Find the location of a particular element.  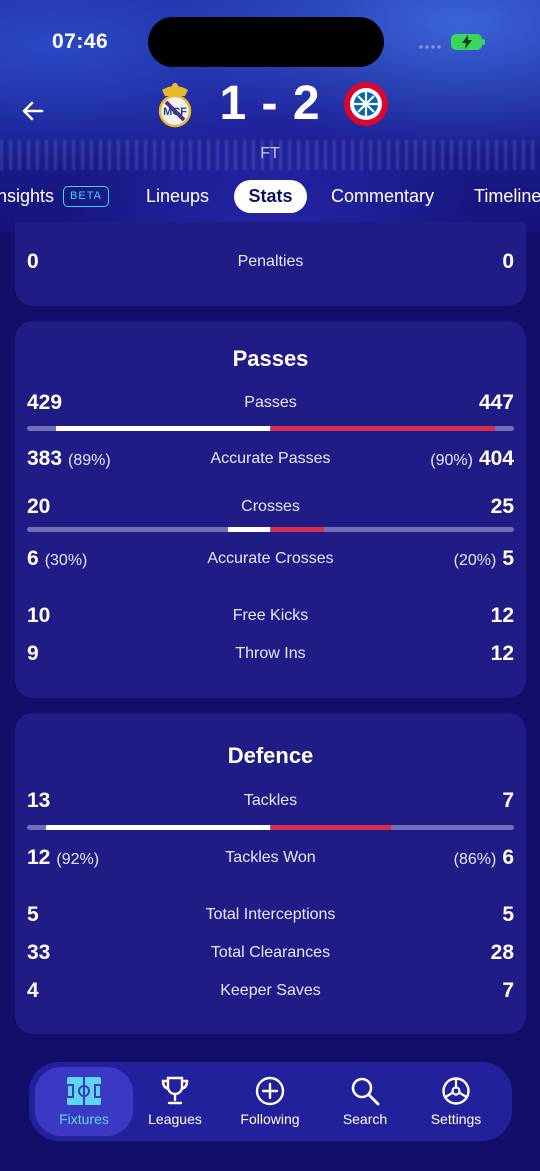

tab-stats: Stats is located at coordinates (270, 196).